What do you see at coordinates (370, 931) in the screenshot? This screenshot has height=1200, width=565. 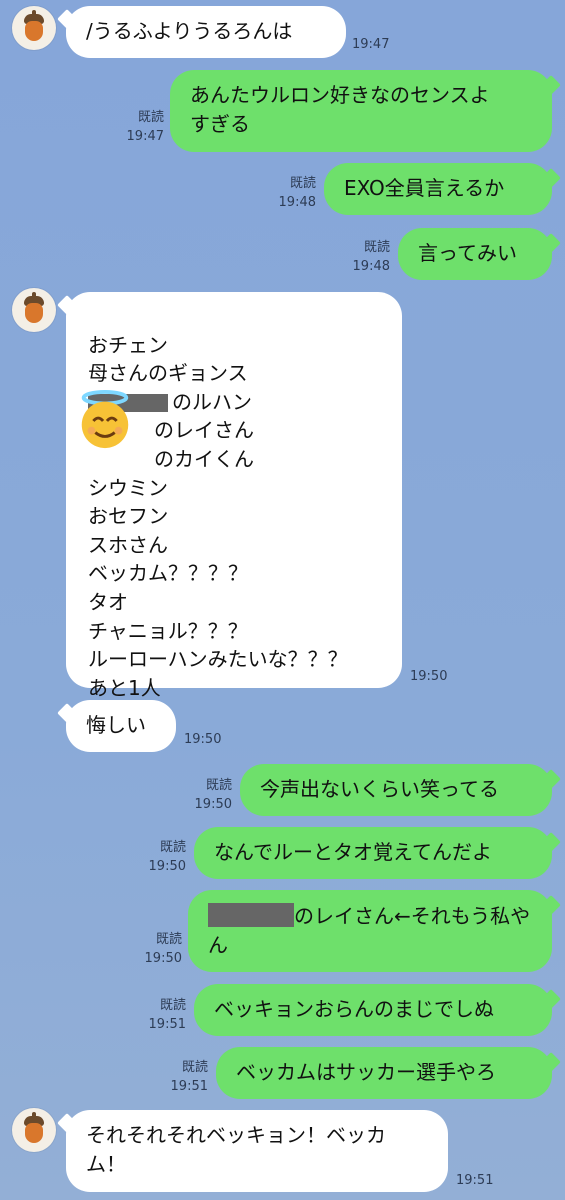 I see `message-bubble: のレイさん←それもう私や ん` at bounding box center [370, 931].